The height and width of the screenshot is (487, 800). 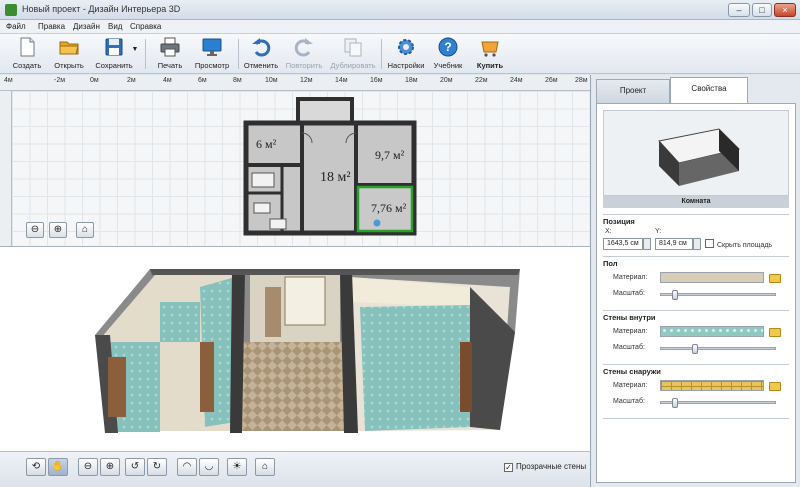 What do you see at coordinates (335, 177) in the screenshot?
I see `room-area-label: 18 м²` at bounding box center [335, 177].